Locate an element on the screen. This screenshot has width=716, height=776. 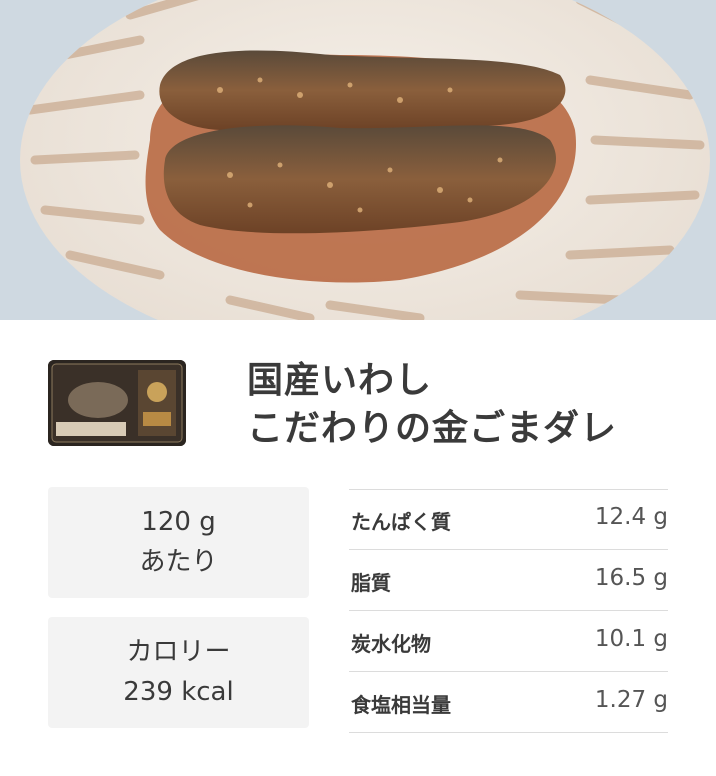
nutrition-row-carbohydrate: 炭水化物 10.1 g is located at coordinates (508, 641).